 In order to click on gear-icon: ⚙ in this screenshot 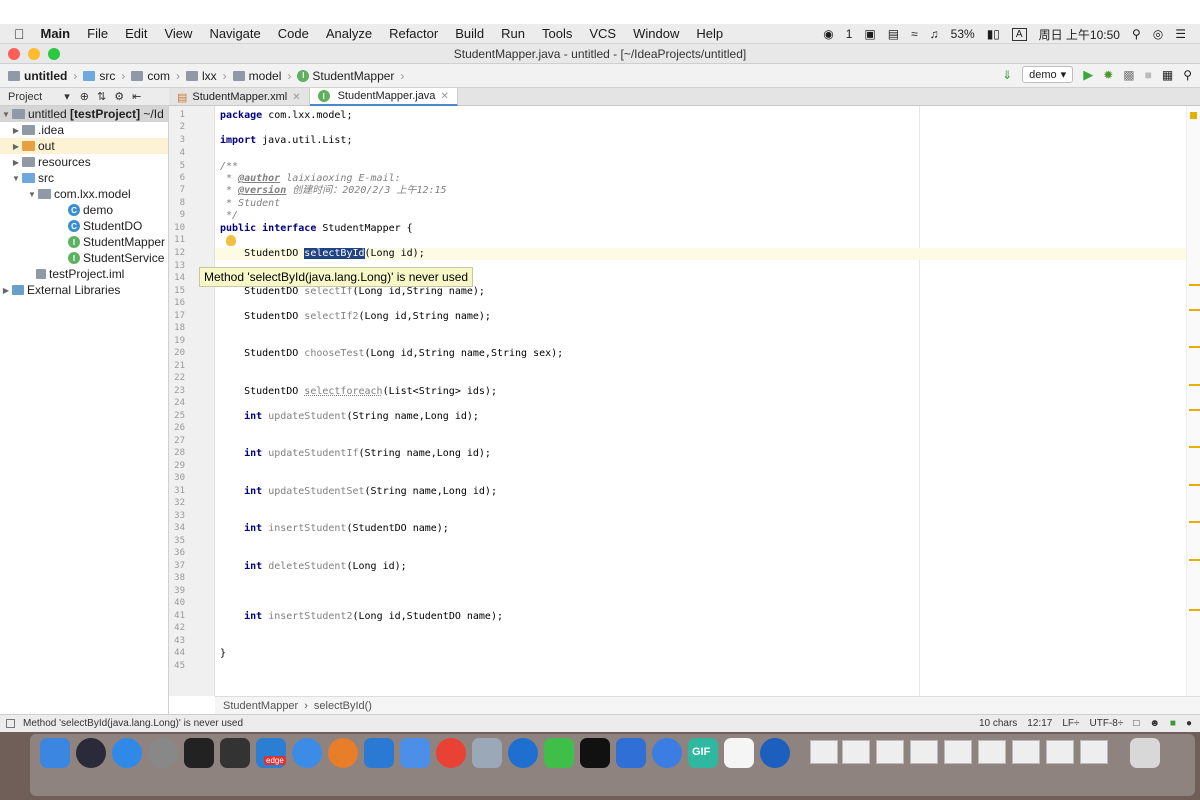, I will do `click(119, 96)`.